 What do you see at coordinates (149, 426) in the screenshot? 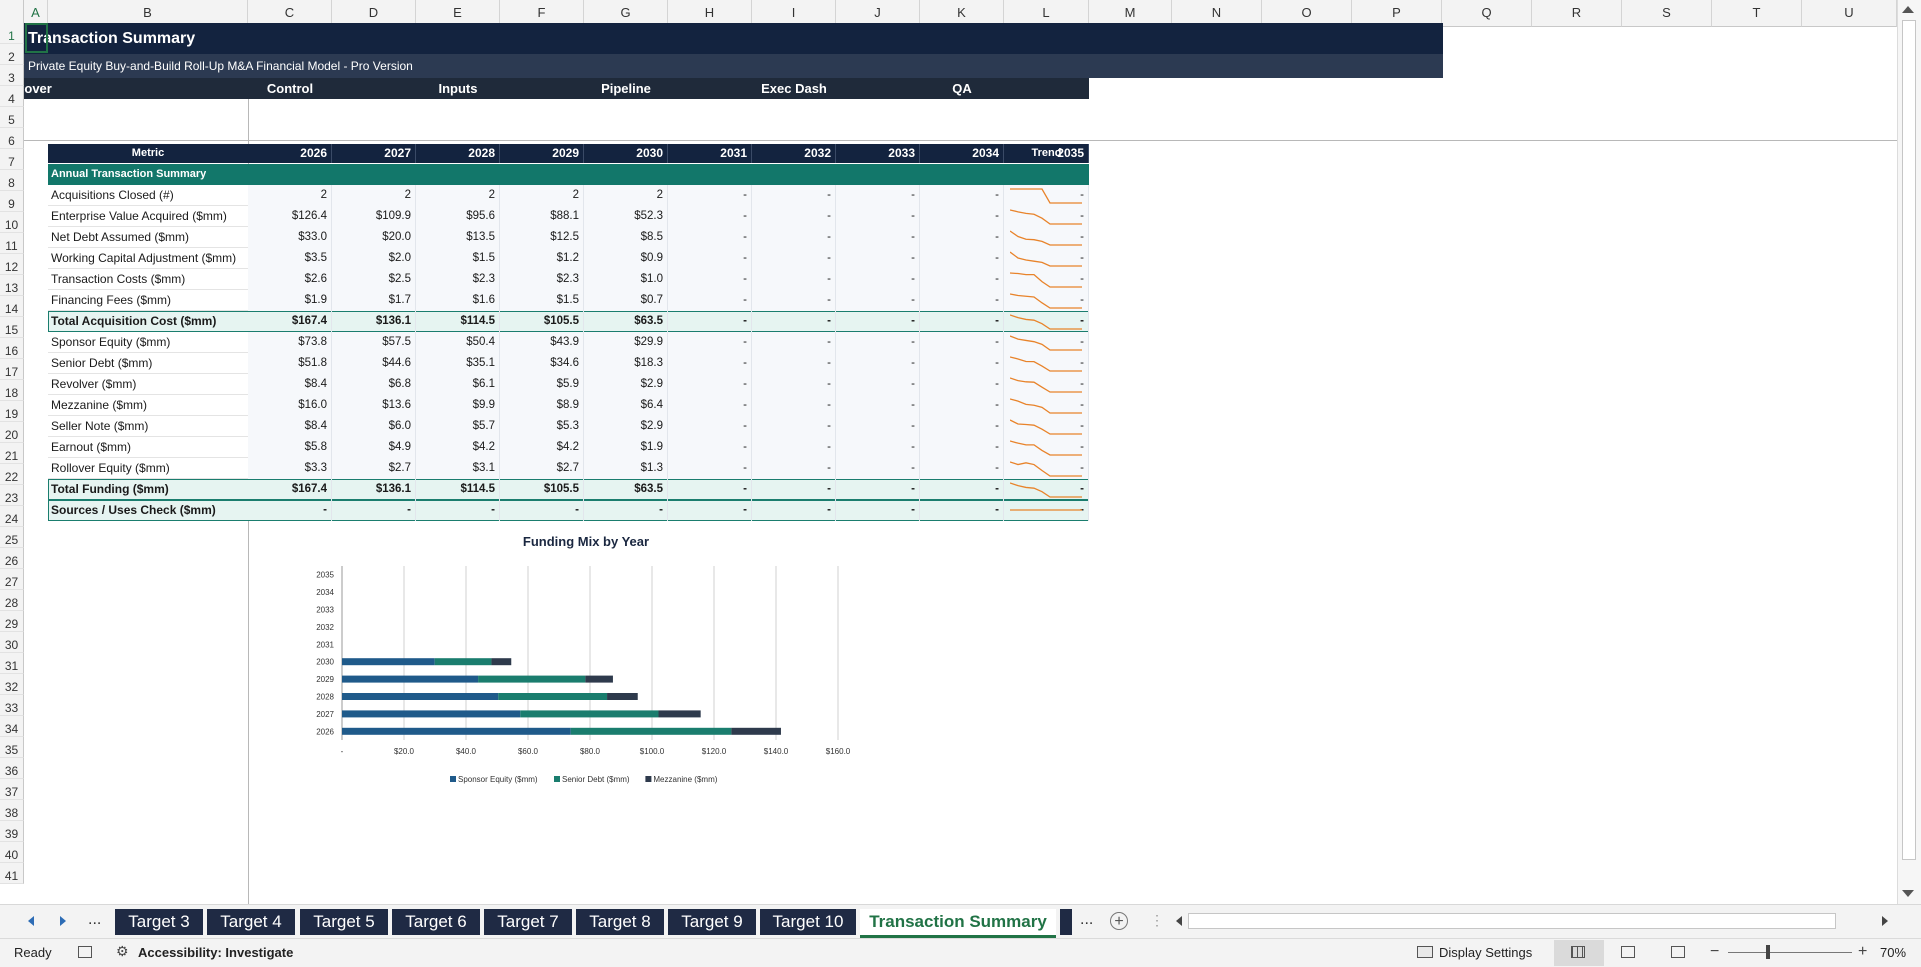
I see `row-label: Seller Note ($mm)` at bounding box center [149, 426].